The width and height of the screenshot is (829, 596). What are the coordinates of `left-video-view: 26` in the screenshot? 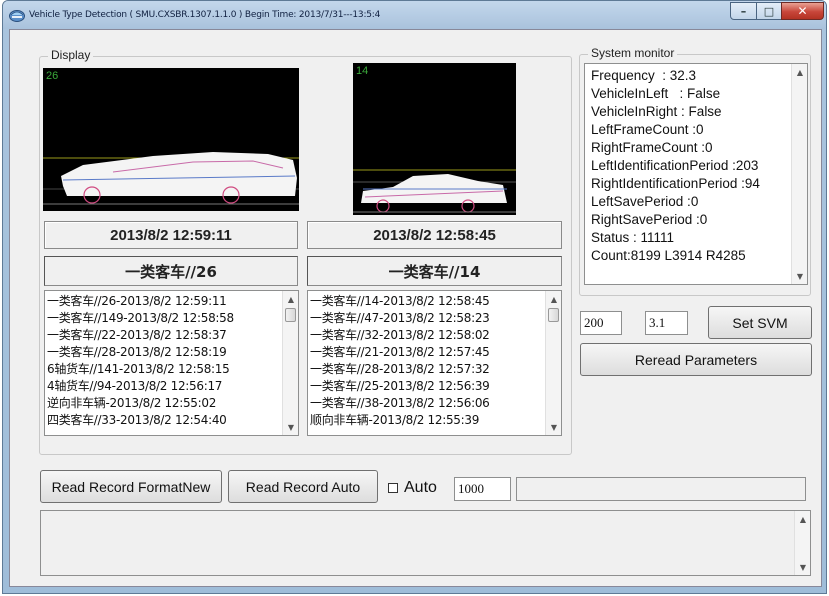 It's located at (171, 139).